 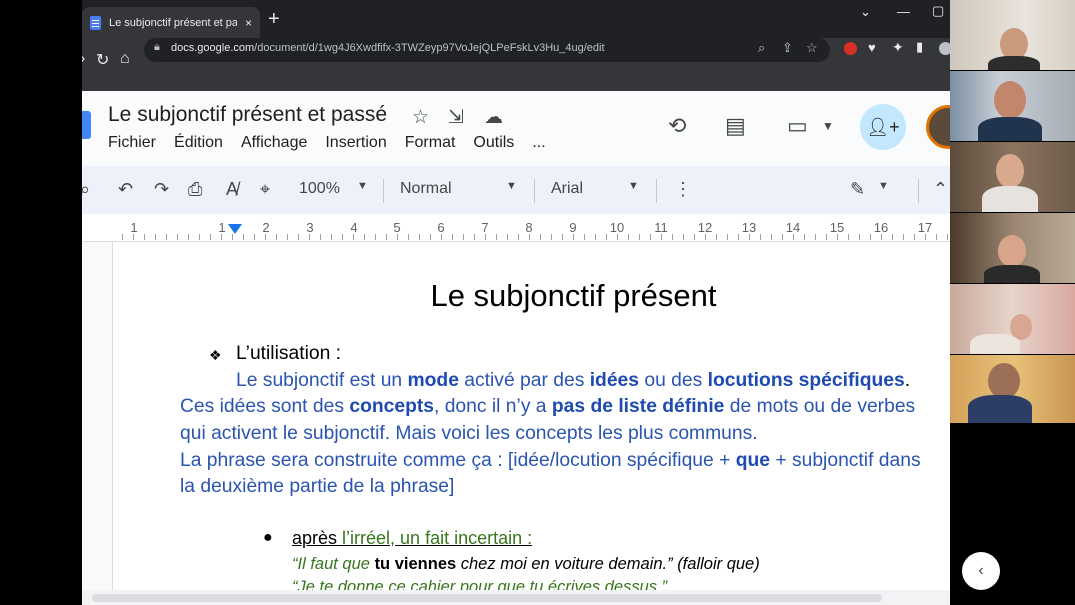 What do you see at coordinates (493, 143) in the screenshot?
I see `menu-outils: Outils` at bounding box center [493, 143].